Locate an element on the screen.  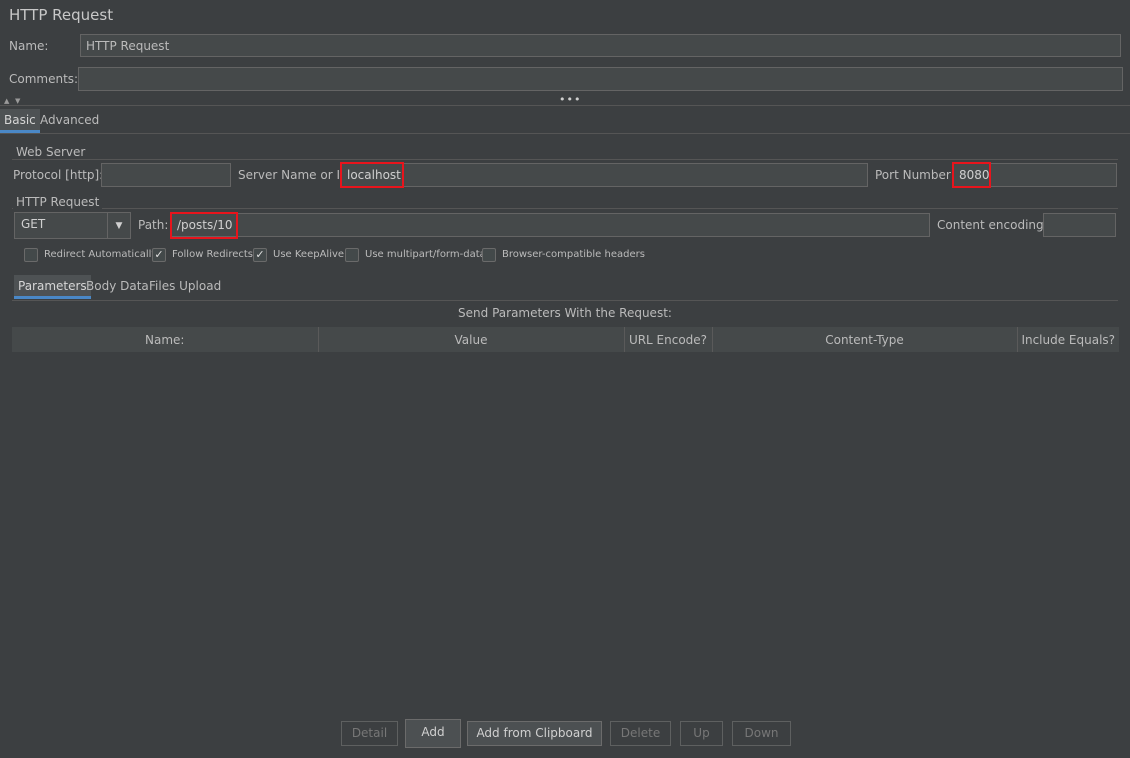
browser-compatible-label: Browser-compatible headers is located at coordinates (573, 254).